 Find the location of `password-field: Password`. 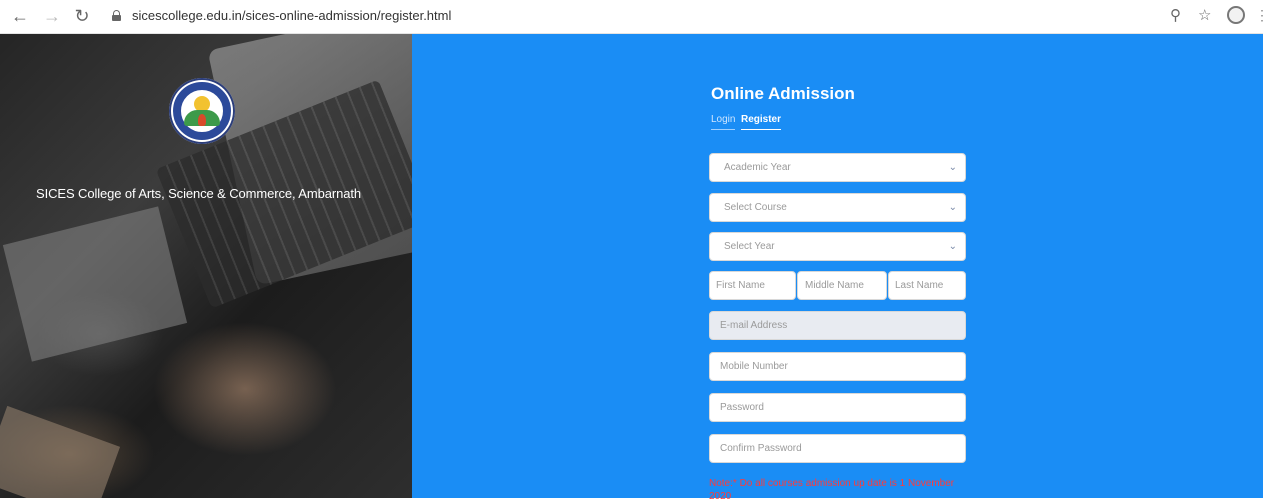

password-field: Password is located at coordinates (837, 407).